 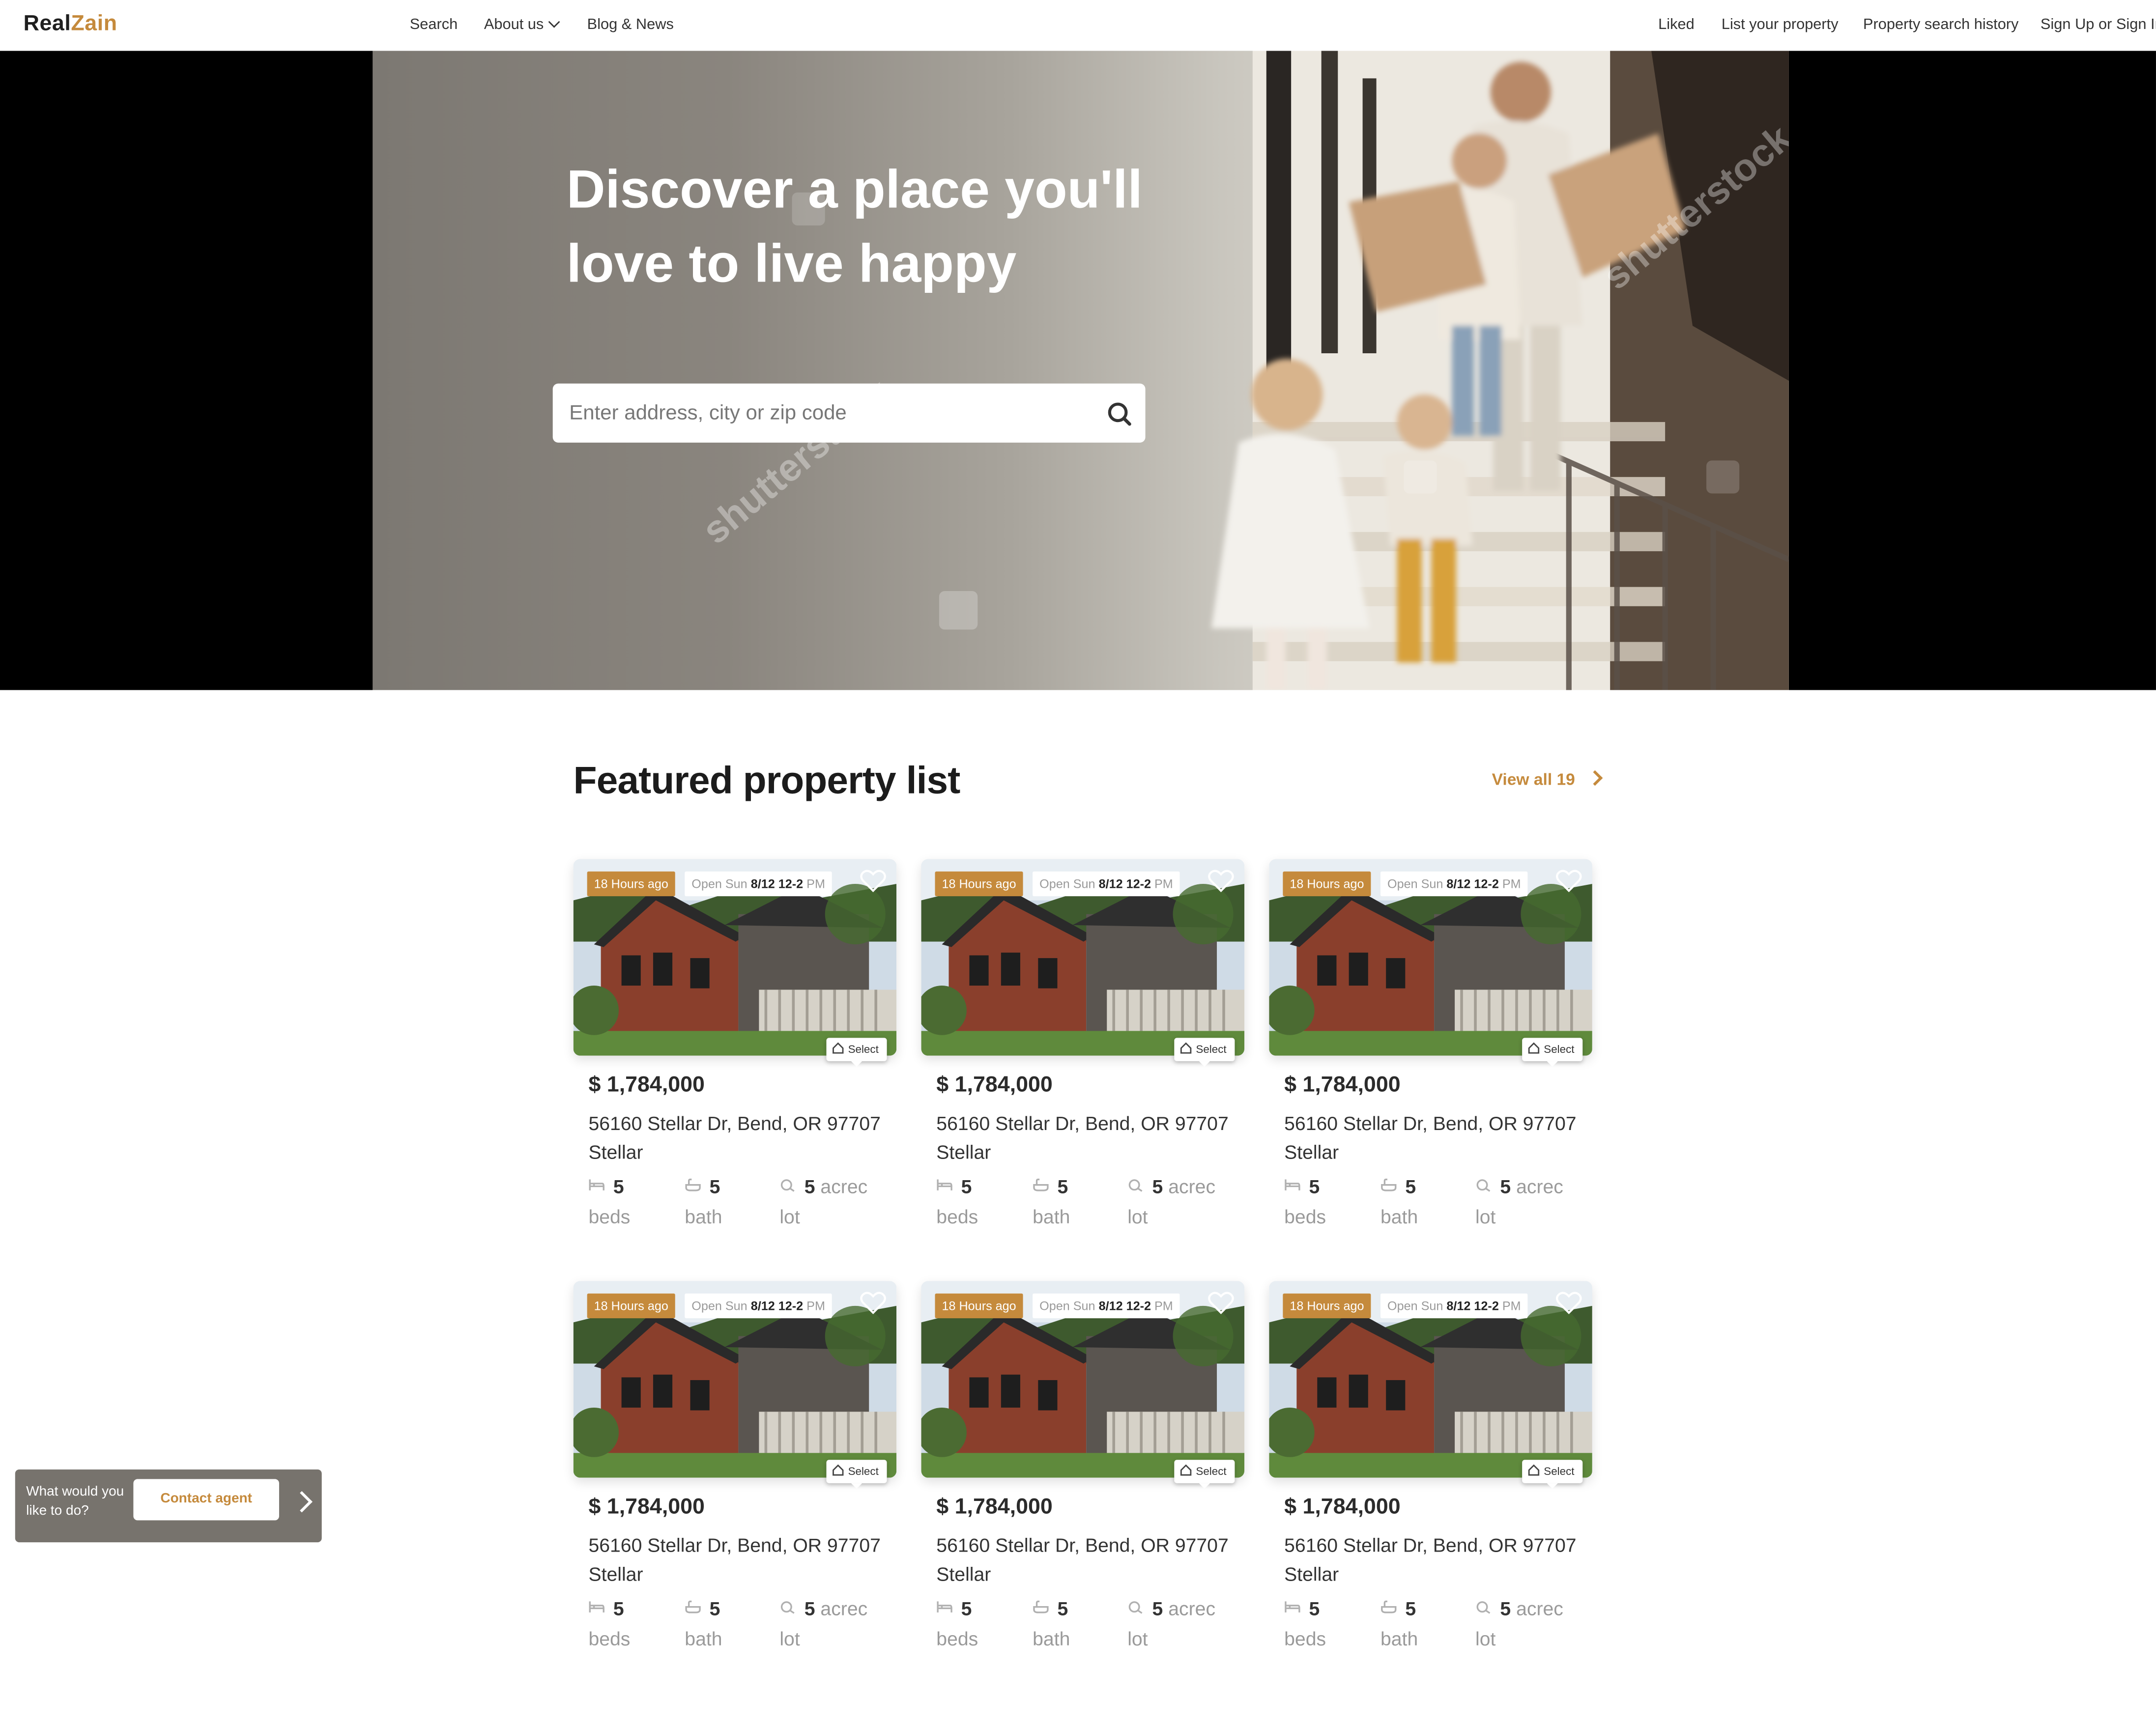 I want to click on nav-liked: Liked, so click(x=1676, y=25).